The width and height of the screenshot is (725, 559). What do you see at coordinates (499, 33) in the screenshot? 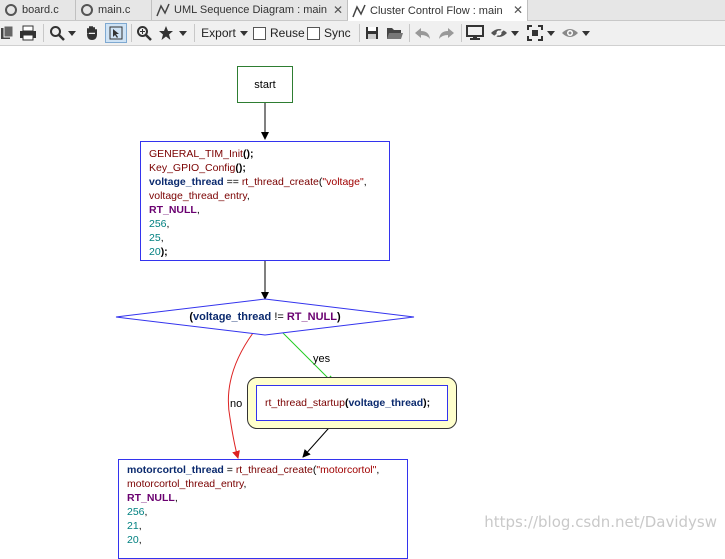
I see `hide-icon` at bounding box center [499, 33].